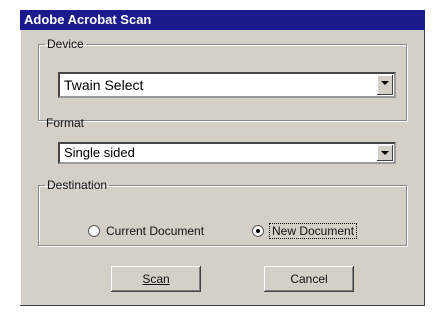  What do you see at coordinates (65, 123) in the screenshot?
I see `format-label: Format` at bounding box center [65, 123].